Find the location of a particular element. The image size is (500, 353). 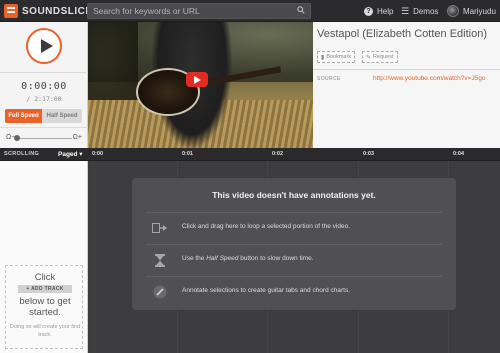

logo: SOUNDSLICE is located at coordinates (48, 11).